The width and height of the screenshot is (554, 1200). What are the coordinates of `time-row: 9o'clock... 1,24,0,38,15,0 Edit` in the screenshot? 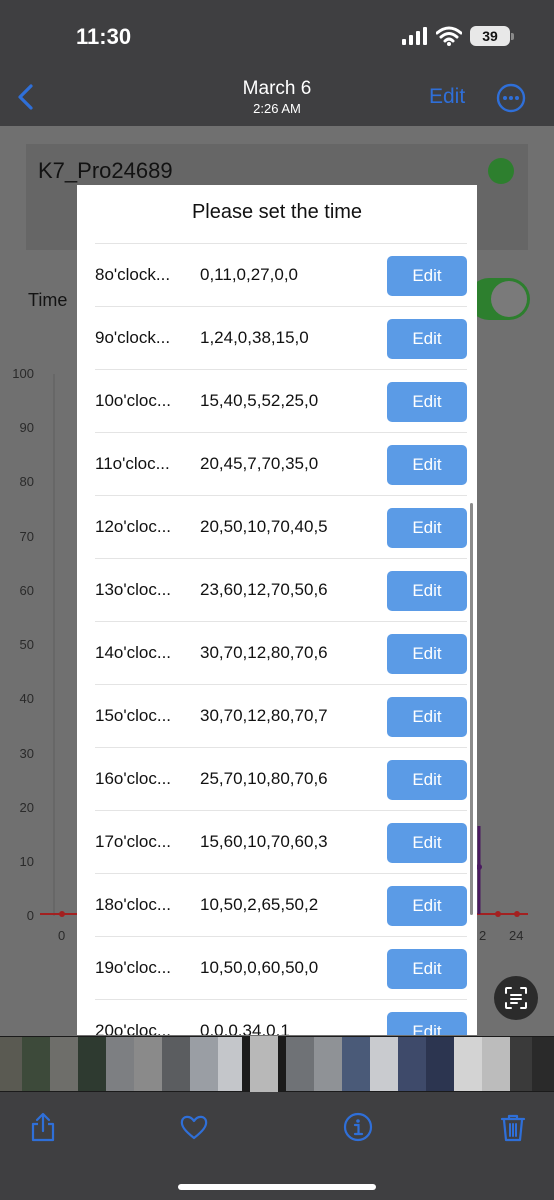 It's located at (281, 337).